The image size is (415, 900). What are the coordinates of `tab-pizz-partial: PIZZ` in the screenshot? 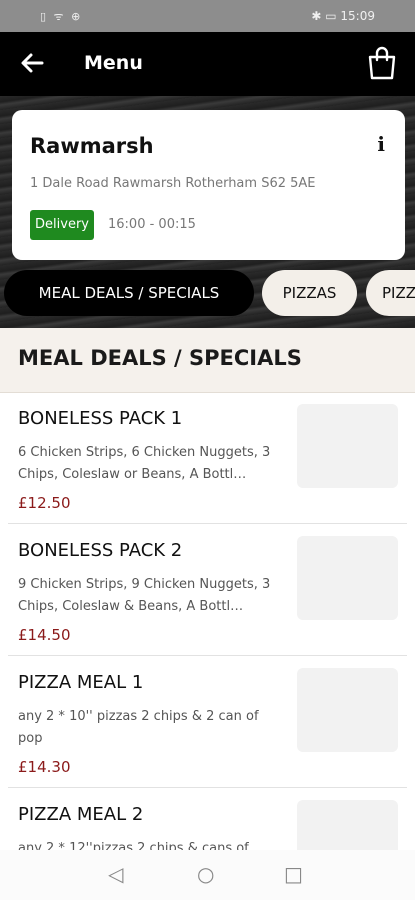 It's located at (390, 293).